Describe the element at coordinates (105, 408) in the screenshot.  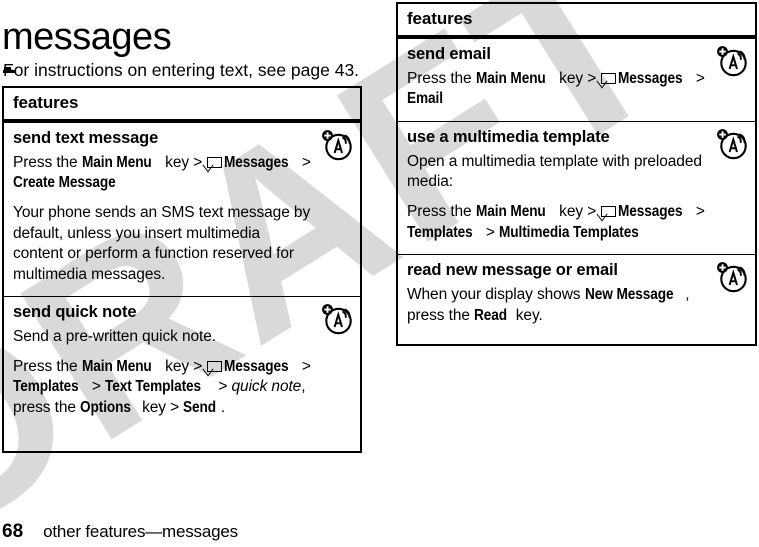
I see `menu-key-label: Options` at that location.